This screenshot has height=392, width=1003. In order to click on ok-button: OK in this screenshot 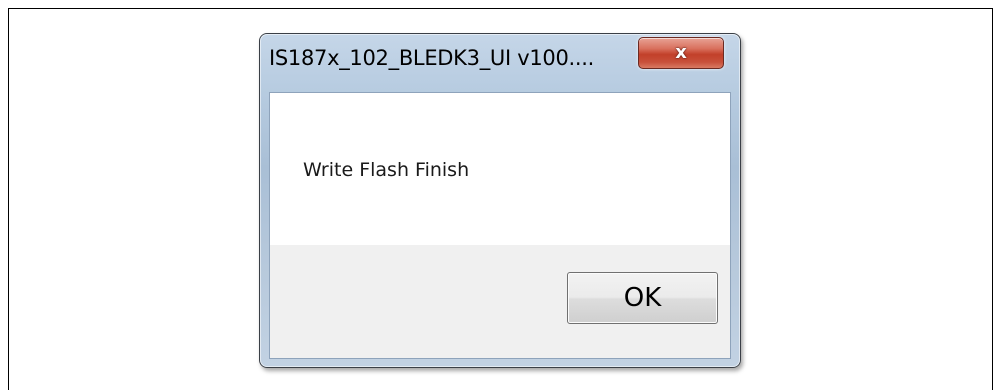, I will do `click(642, 298)`.